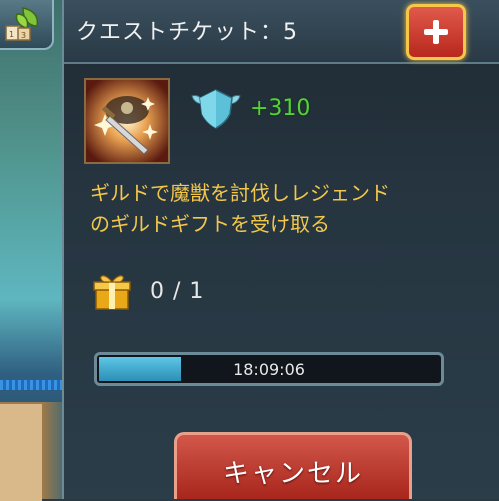  Describe the element at coordinates (147, 291) in the screenshot. I see `quest-progress-row: 0 / 1` at that location.